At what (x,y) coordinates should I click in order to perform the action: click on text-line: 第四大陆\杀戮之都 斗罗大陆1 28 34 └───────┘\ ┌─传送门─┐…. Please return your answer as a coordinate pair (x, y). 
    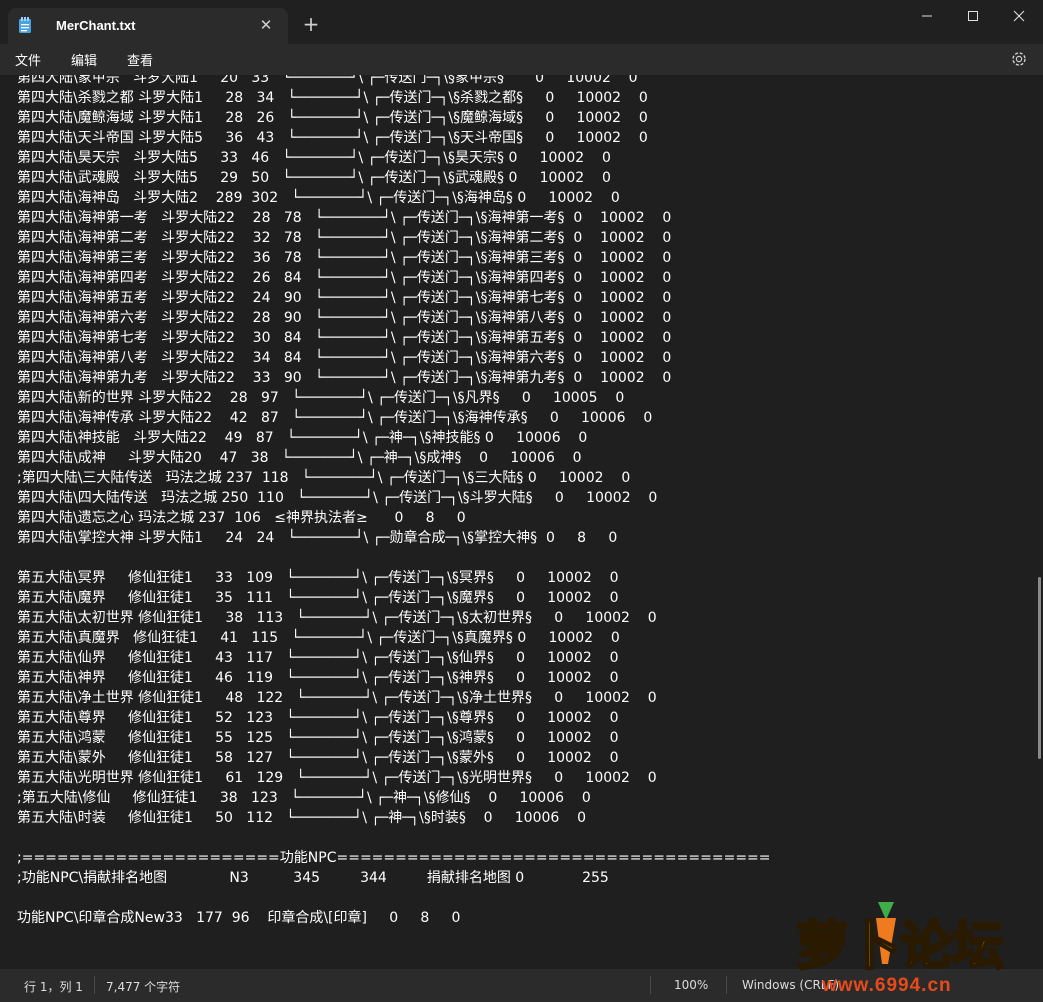
    Looking at the image, I should click on (332, 98).